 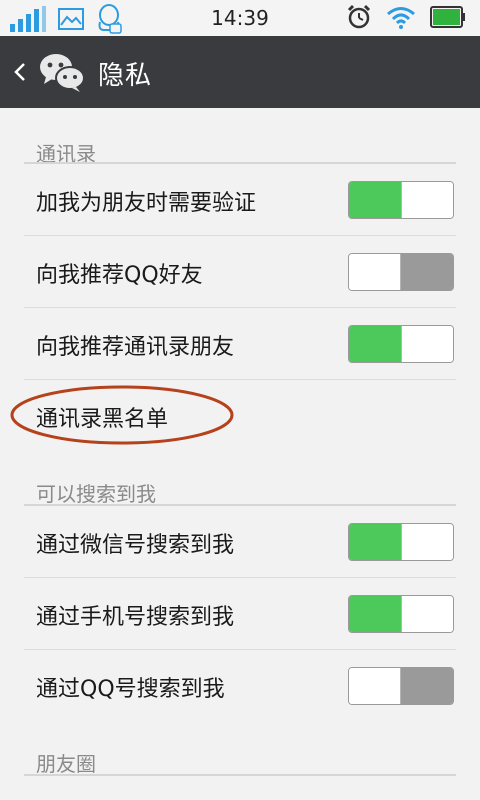 I want to click on section-header-searchable: 可以搜索到我, so click(x=96, y=494).